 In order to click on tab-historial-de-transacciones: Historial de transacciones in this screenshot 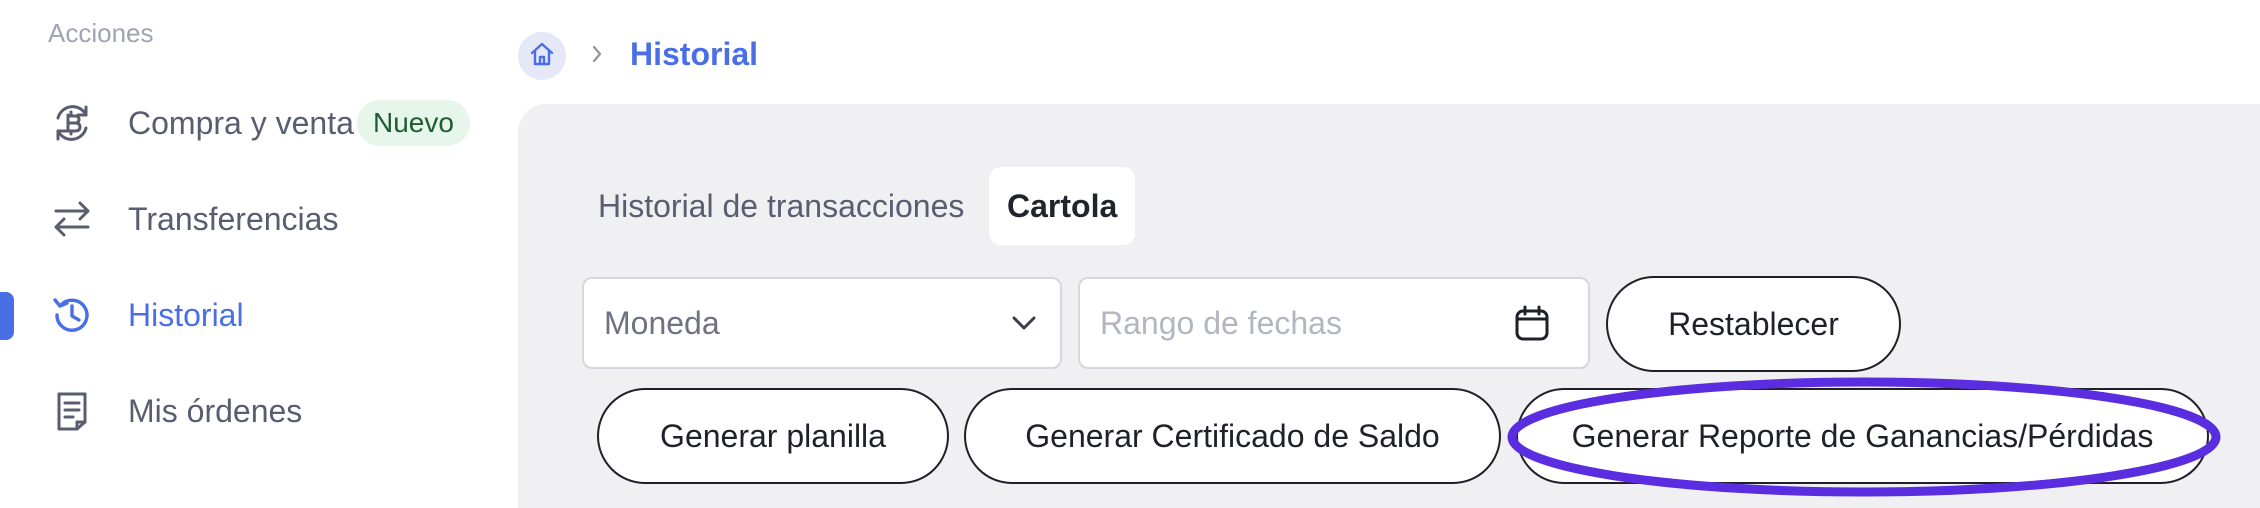, I will do `click(781, 206)`.